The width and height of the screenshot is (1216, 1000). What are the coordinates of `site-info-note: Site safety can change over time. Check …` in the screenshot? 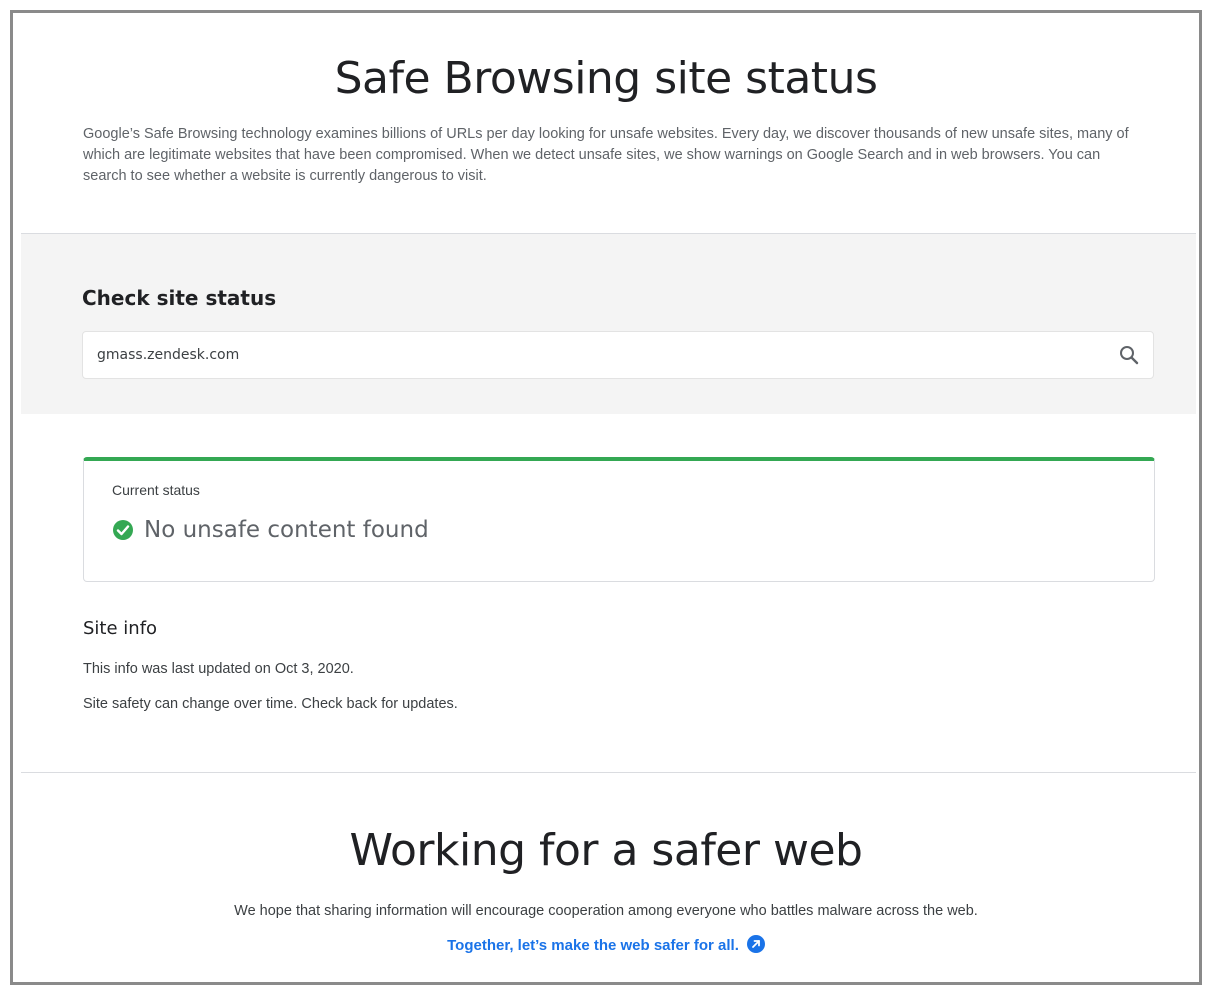 It's located at (270, 704).